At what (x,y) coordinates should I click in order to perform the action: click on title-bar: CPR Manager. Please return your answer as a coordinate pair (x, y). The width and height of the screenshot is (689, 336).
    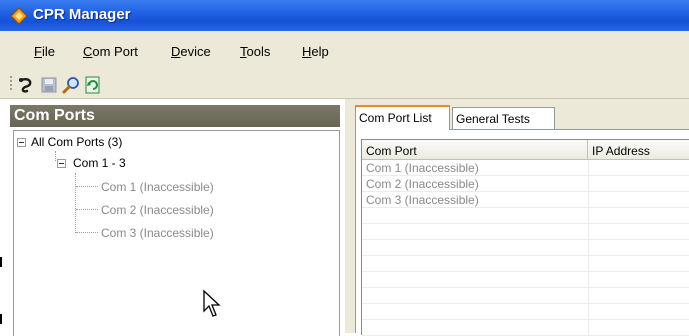
    Looking at the image, I should click on (344, 15).